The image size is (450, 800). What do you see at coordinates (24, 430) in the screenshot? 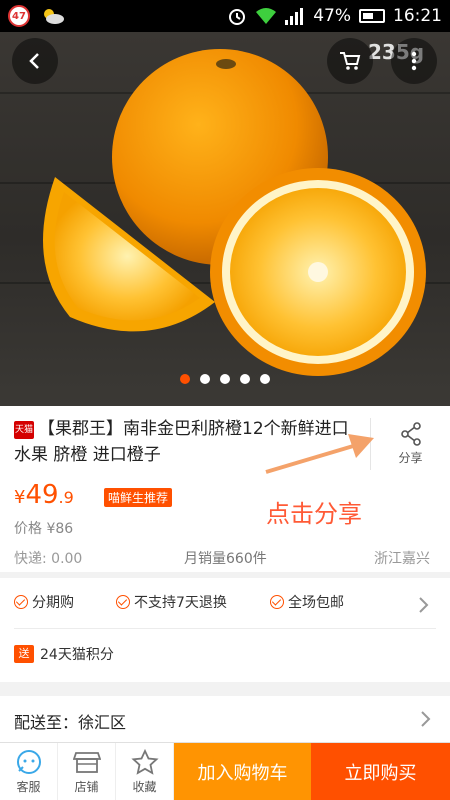
I see `tmall-tag: 天猫` at bounding box center [24, 430].